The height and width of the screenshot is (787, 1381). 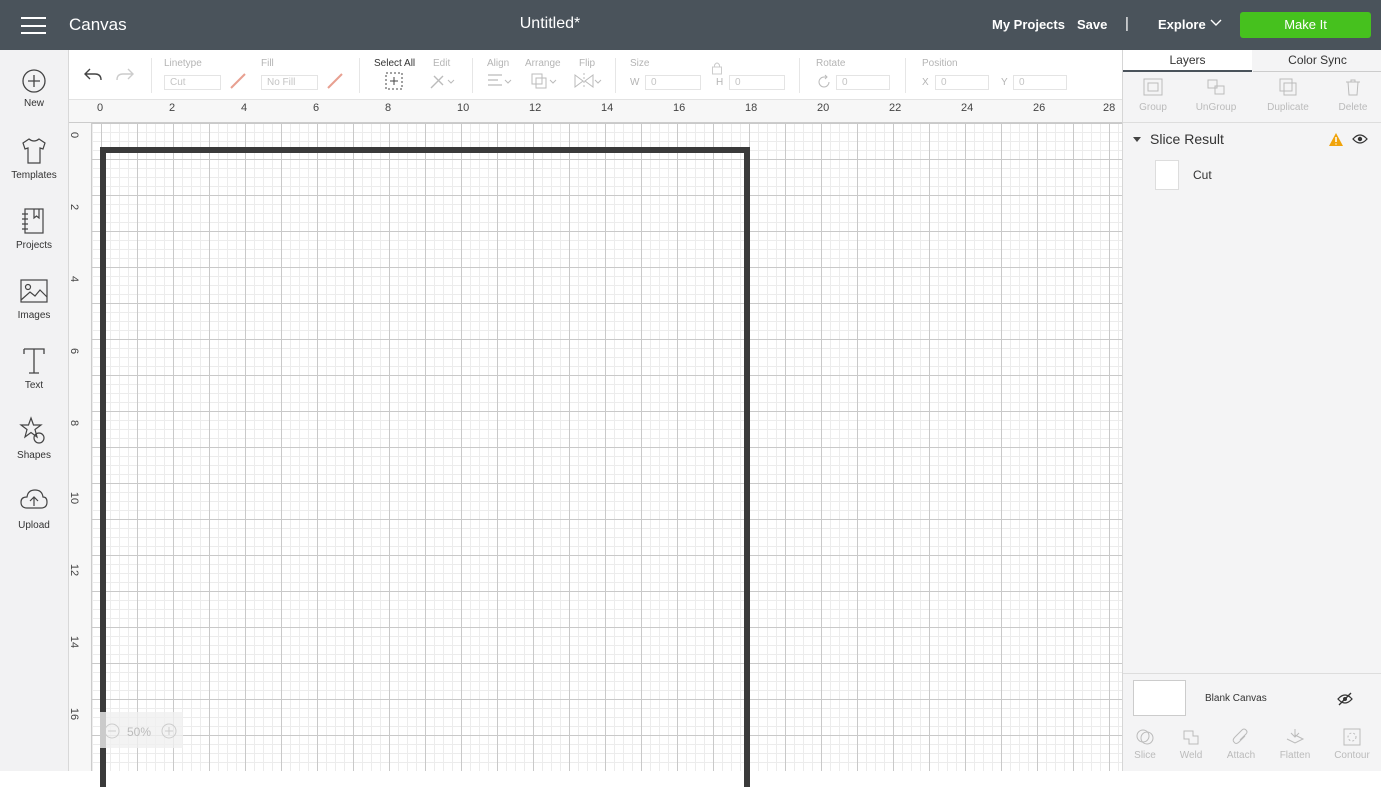 I want to click on slice-button: Slice, so click(x=1145, y=744).